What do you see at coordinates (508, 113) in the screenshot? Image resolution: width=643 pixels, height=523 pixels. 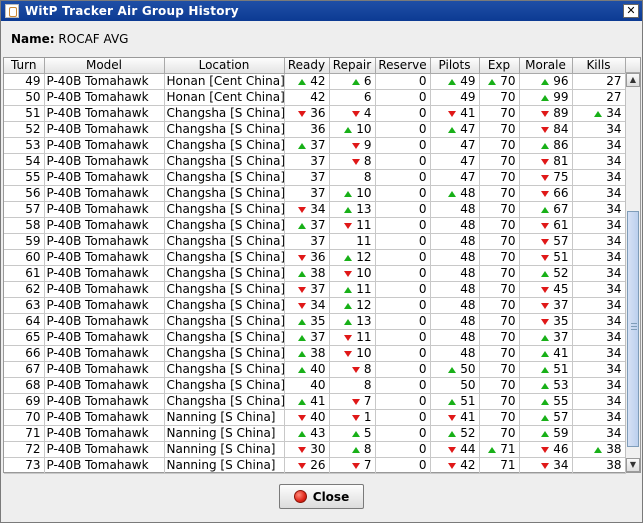 I see `cell-value: 70` at bounding box center [508, 113].